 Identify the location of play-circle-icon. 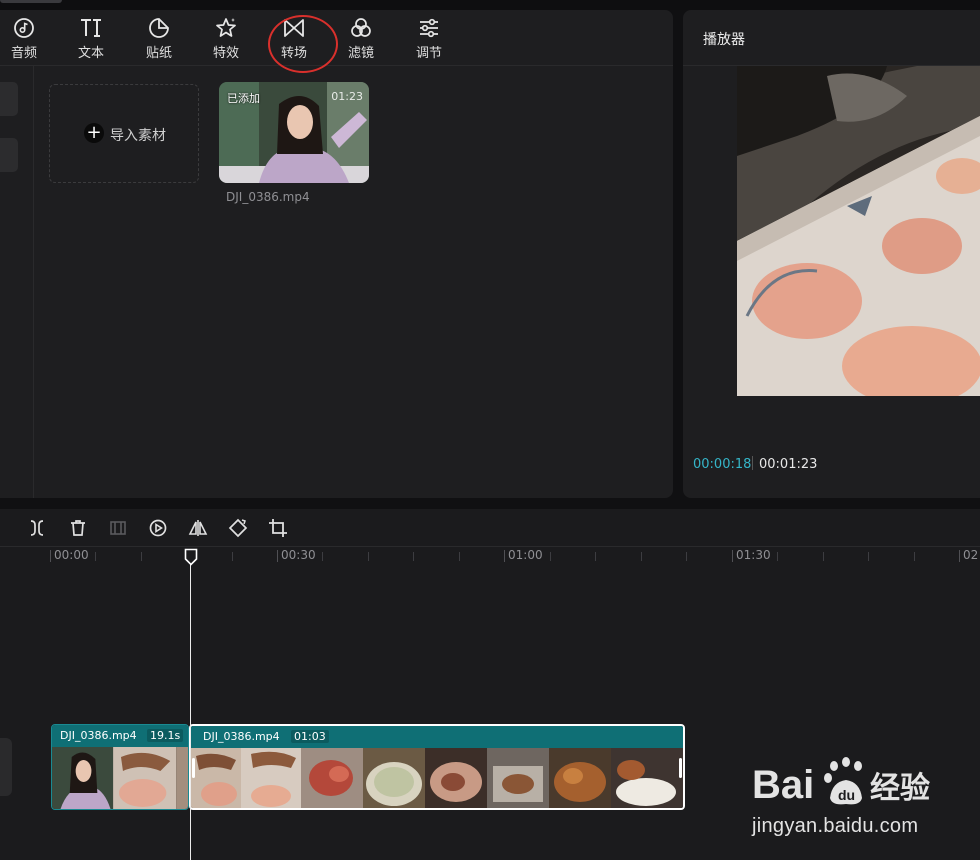
(158, 528).